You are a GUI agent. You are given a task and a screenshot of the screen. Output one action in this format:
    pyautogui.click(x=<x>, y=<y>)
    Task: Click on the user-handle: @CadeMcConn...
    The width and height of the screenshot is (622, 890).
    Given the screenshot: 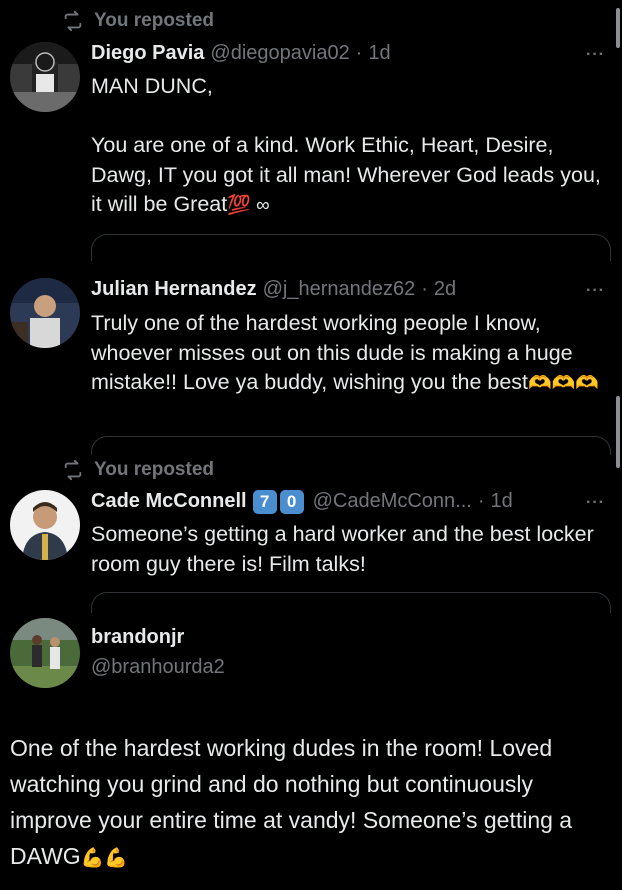 What is the action you would take?
    pyautogui.click(x=392, y=501)
    